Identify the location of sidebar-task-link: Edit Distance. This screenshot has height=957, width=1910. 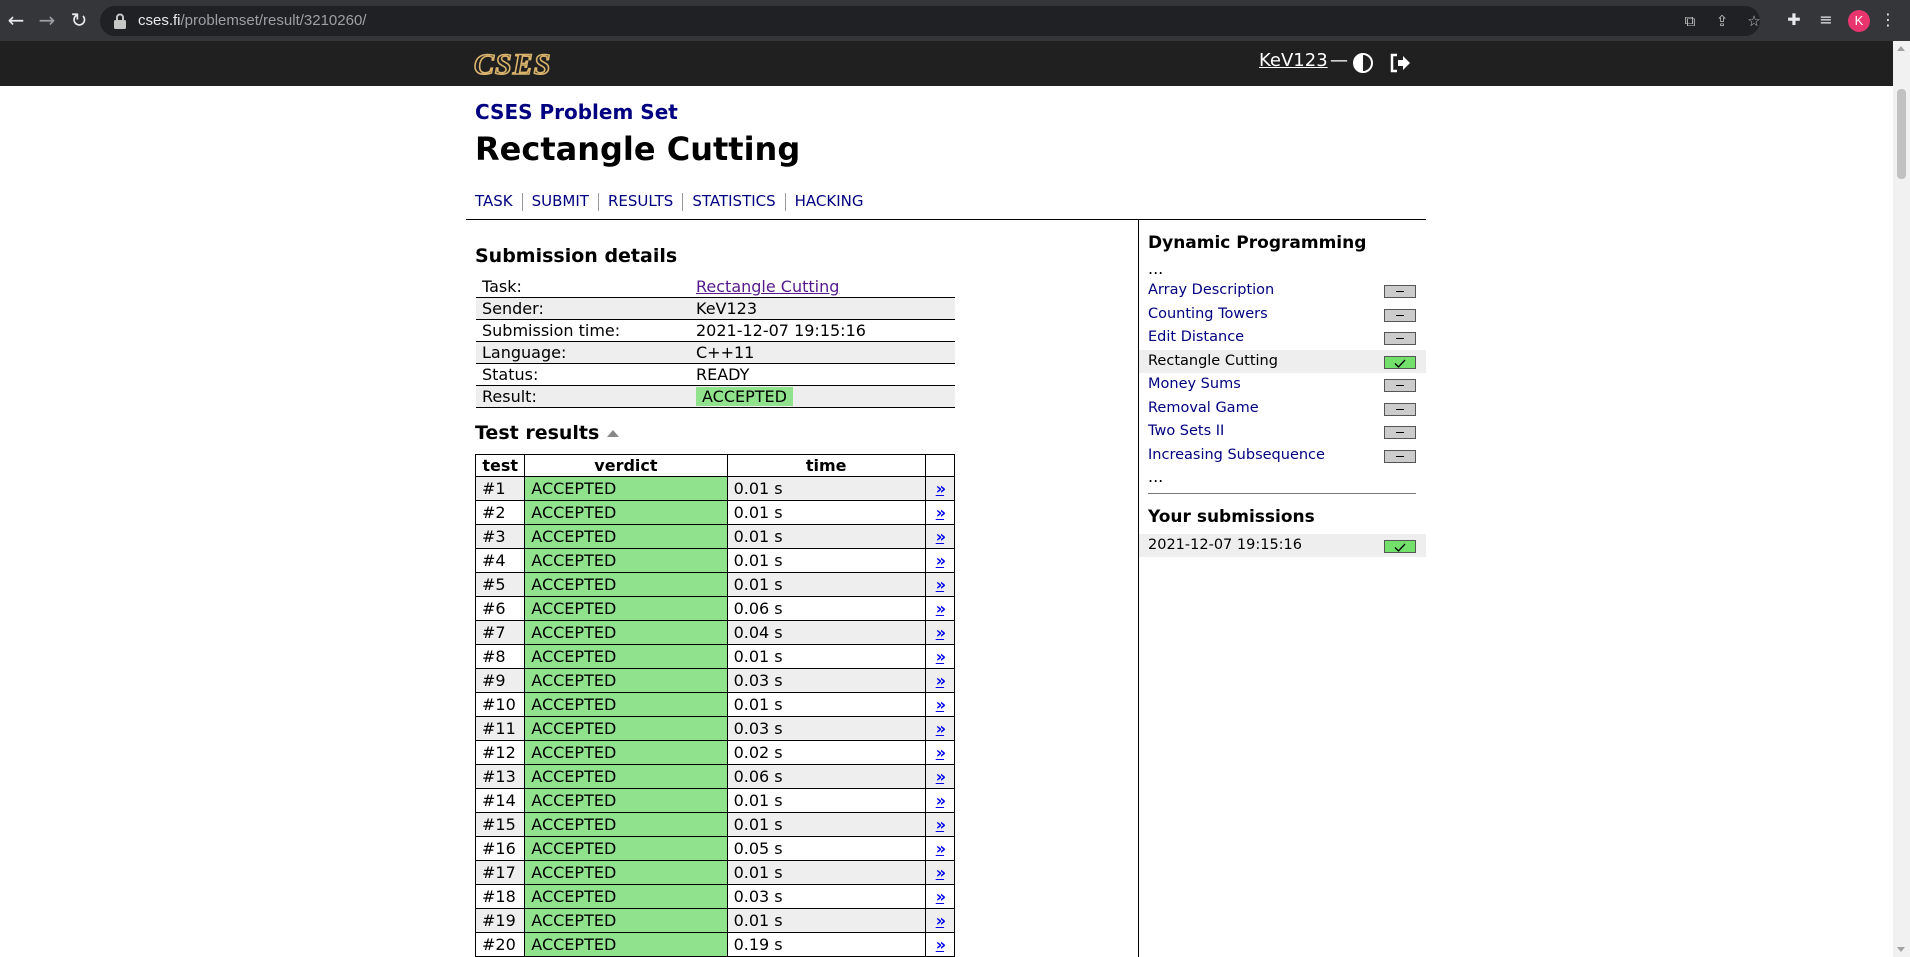
(1196, 337).